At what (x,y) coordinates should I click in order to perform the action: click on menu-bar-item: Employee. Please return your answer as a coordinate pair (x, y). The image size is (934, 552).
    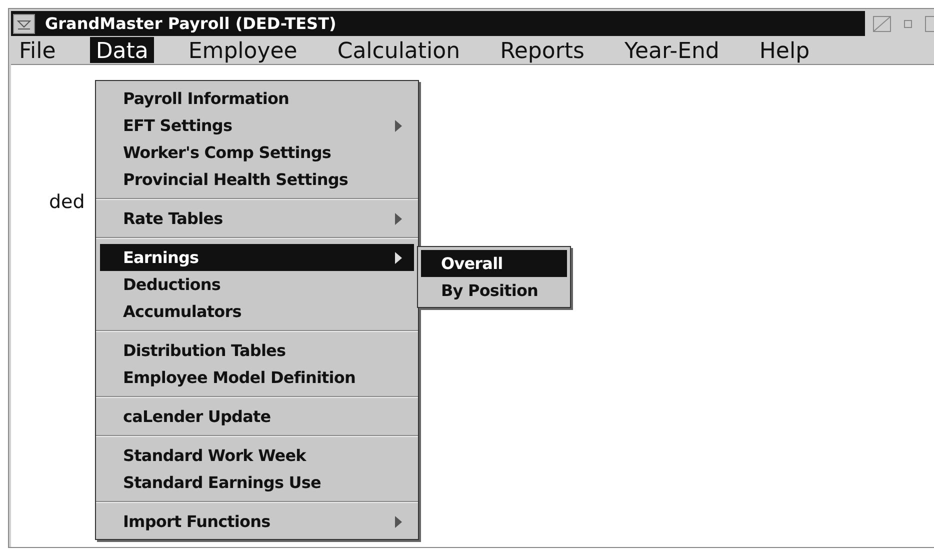
    Looking at the image, I should click on (243, 50).